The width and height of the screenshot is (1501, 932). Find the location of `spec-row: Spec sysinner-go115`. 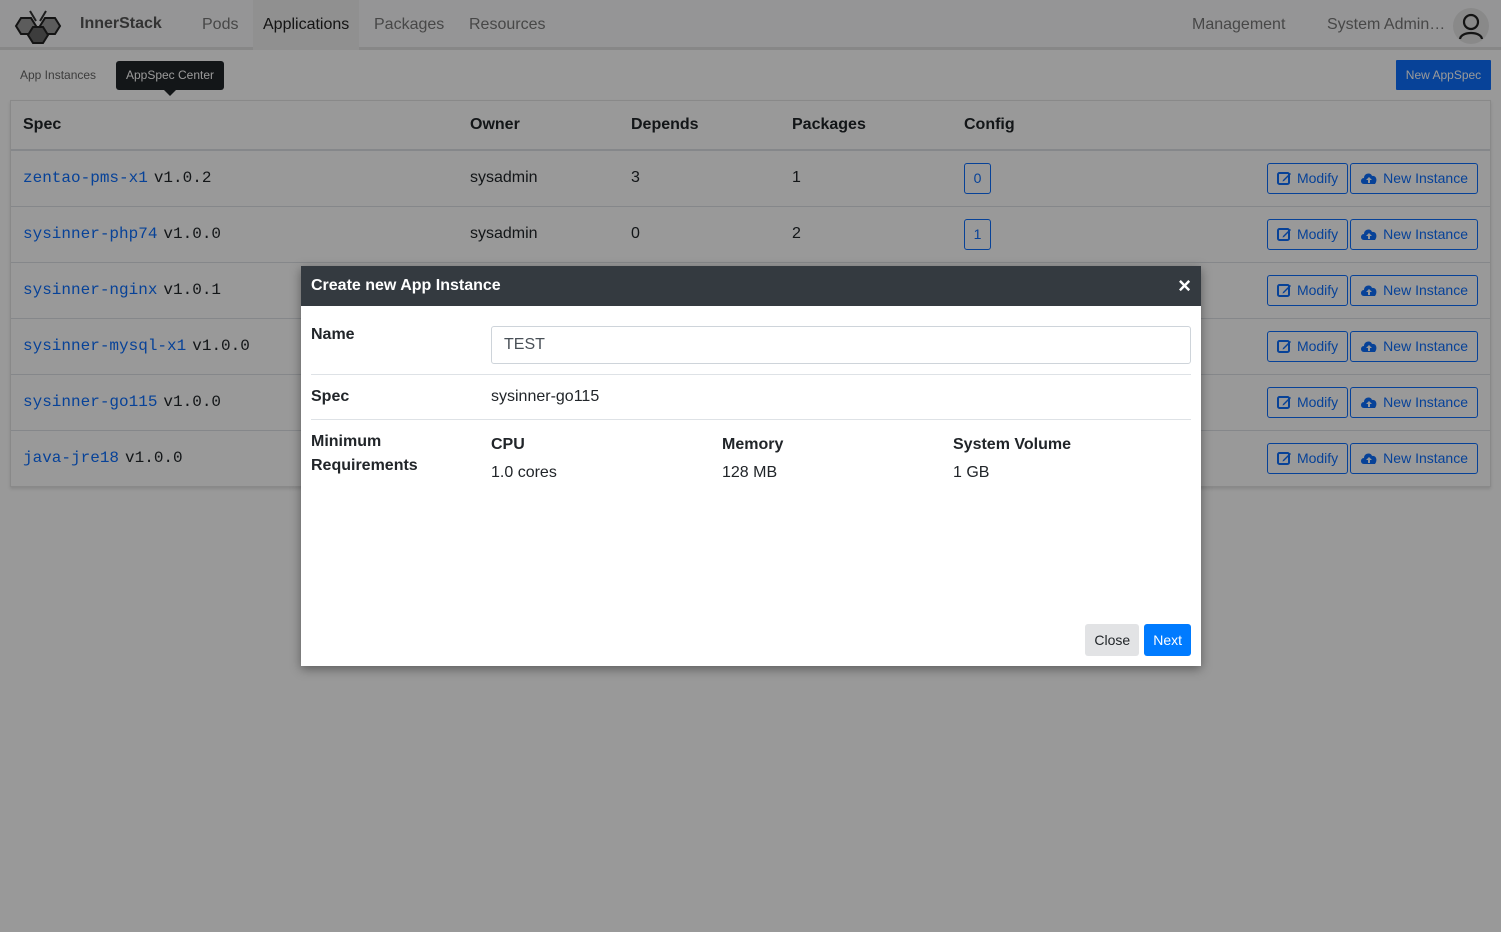

spec-row: Spec sysinner-go115 is located at coordinates (751, 397).